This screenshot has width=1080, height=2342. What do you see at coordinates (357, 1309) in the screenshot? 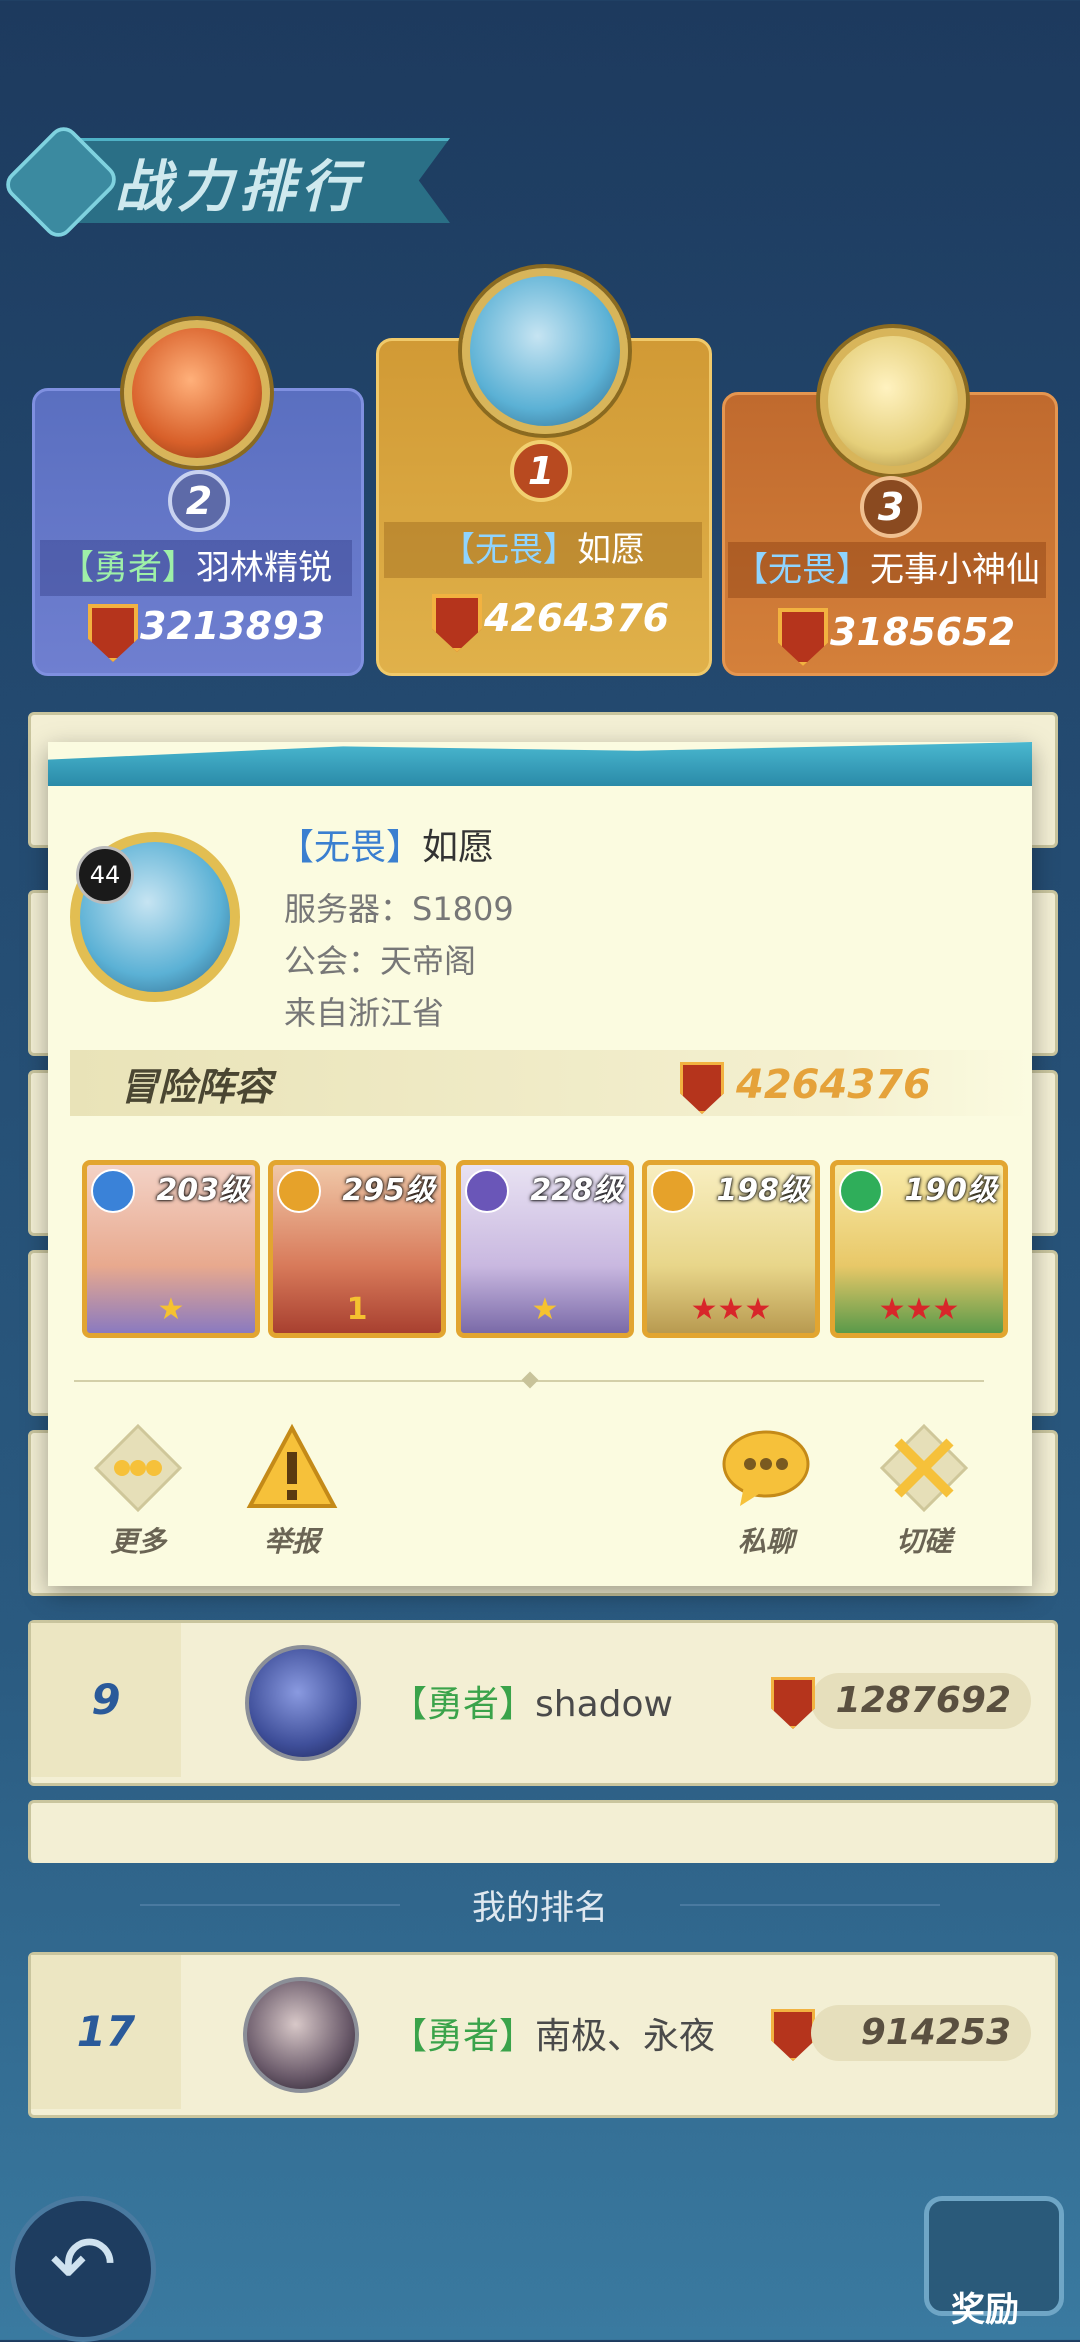
I see `hero-stars: 1` at bounding box center [357, 1309].